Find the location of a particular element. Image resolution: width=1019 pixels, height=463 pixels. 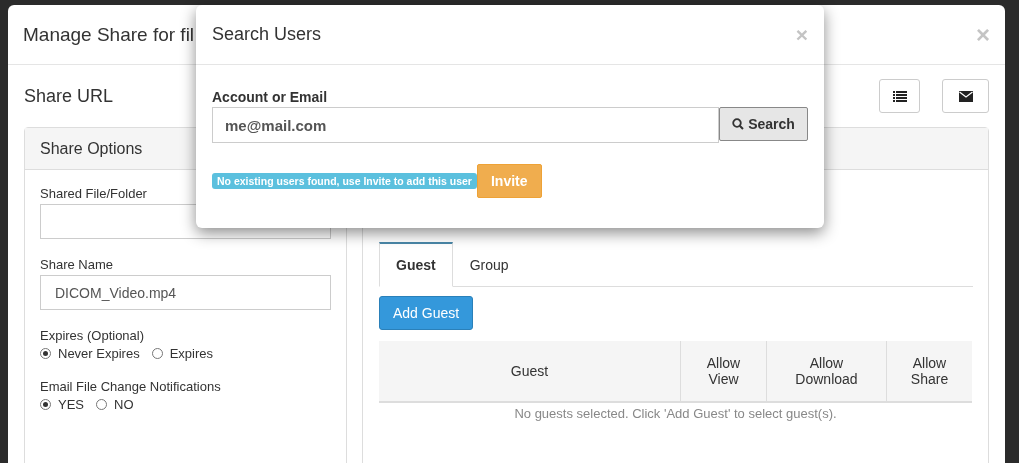

field-label: Expires (Optional) is located at coordinates (93, 335).